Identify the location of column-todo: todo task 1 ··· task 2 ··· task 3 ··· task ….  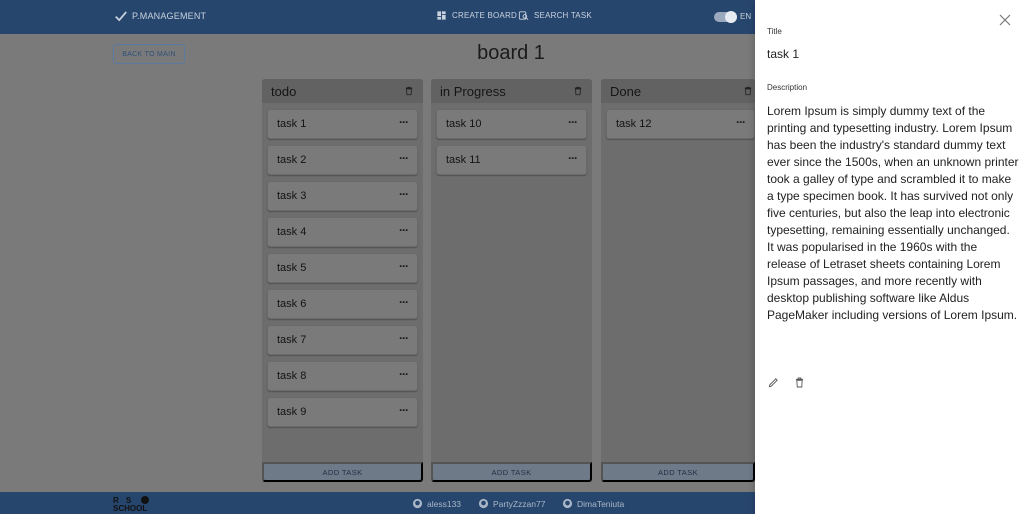
(342, 280).